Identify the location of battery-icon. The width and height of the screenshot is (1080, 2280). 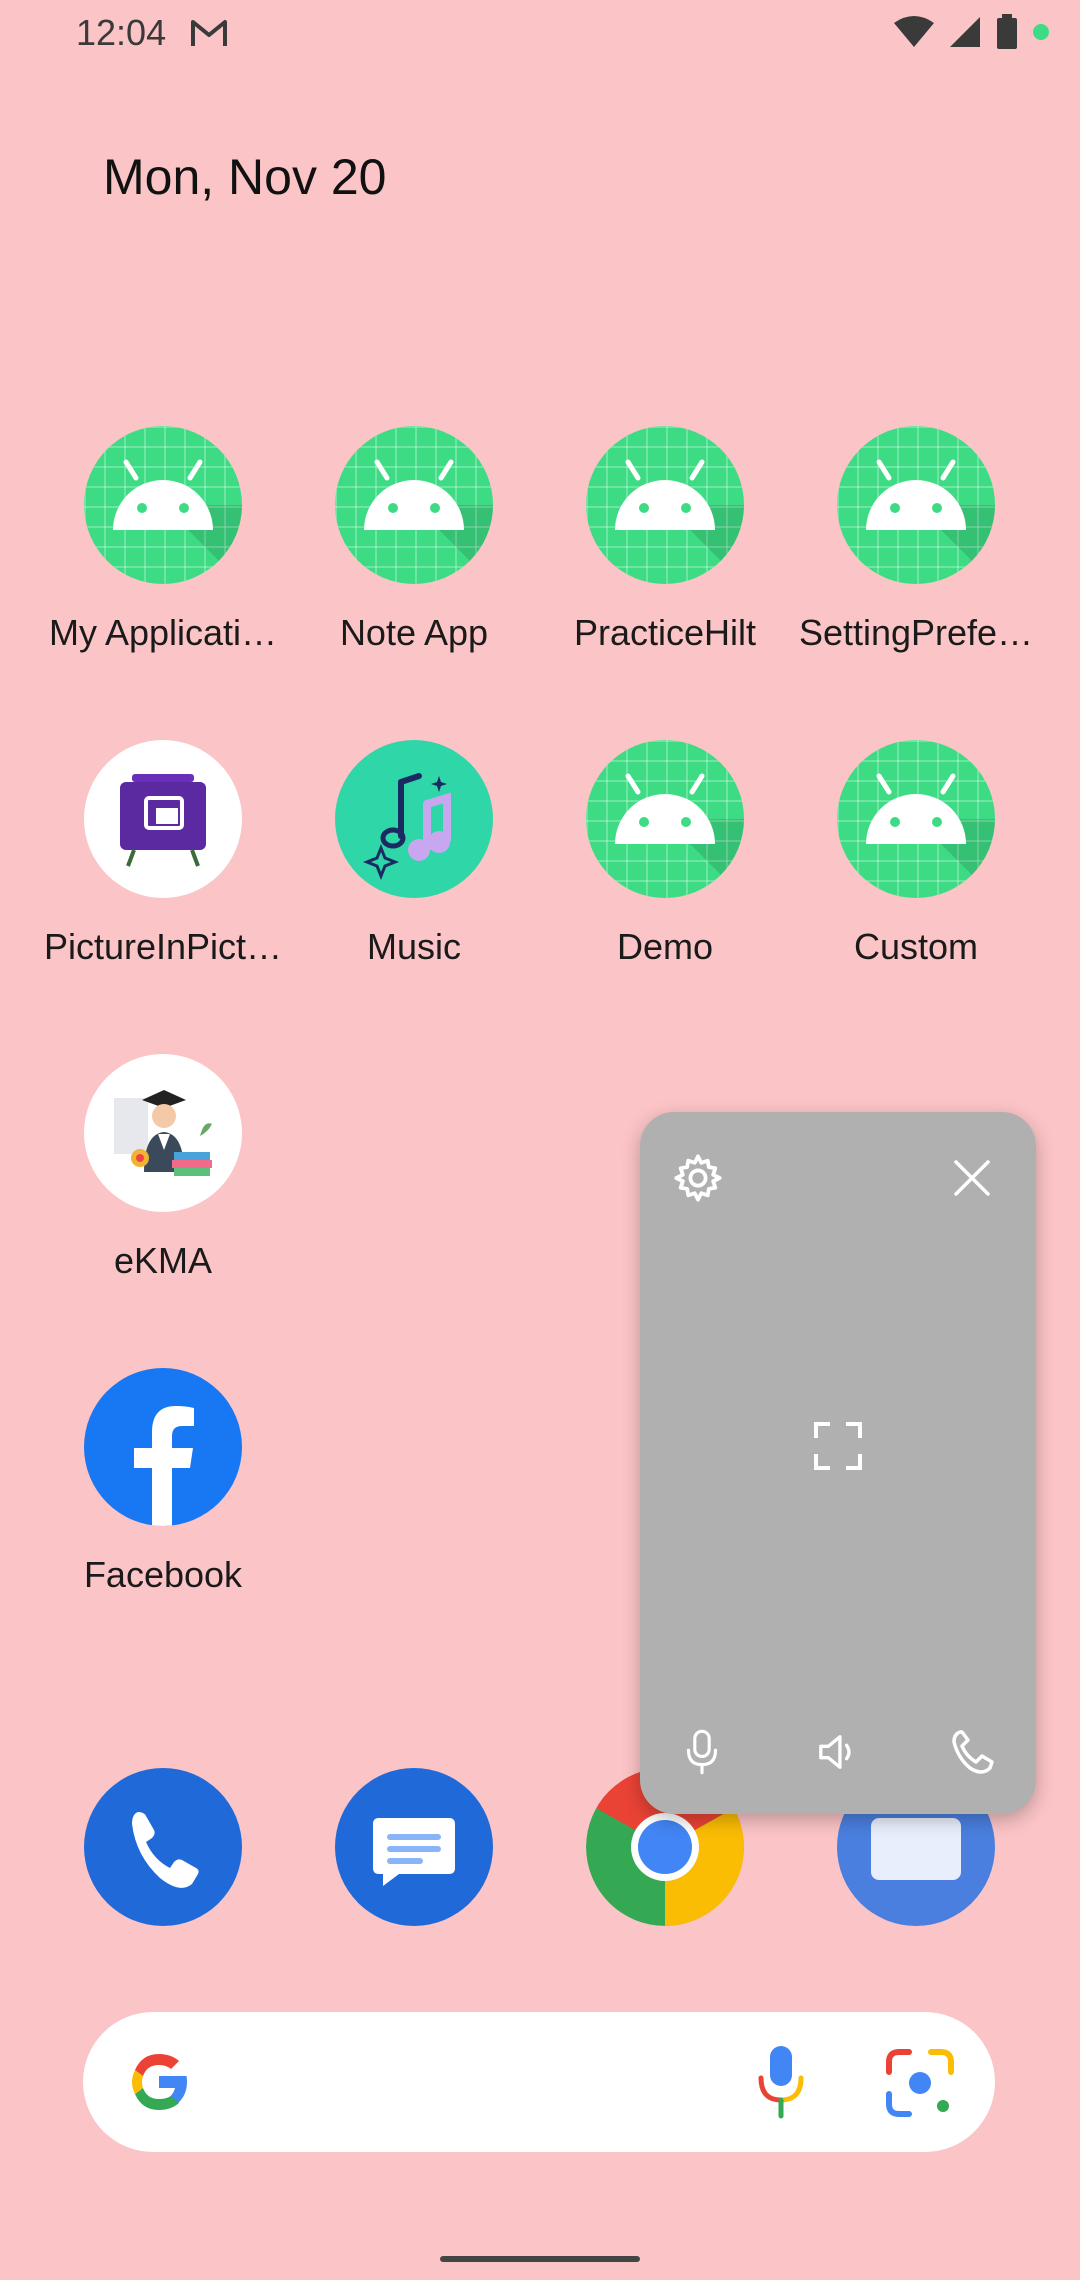
(1007, 31).